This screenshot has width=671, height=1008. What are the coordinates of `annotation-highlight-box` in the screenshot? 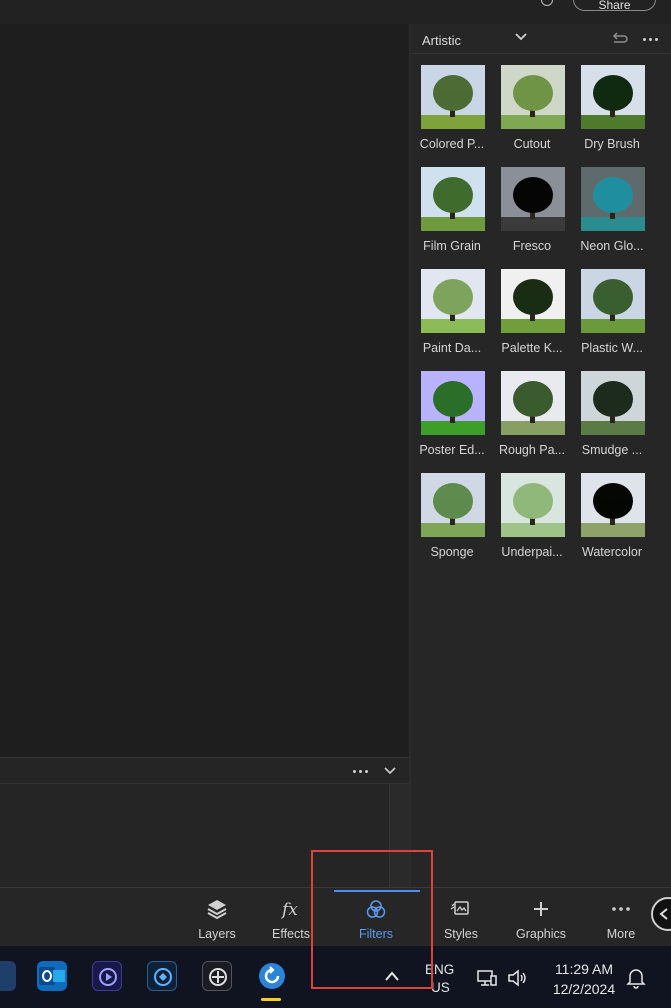 It's located at (372, 919).